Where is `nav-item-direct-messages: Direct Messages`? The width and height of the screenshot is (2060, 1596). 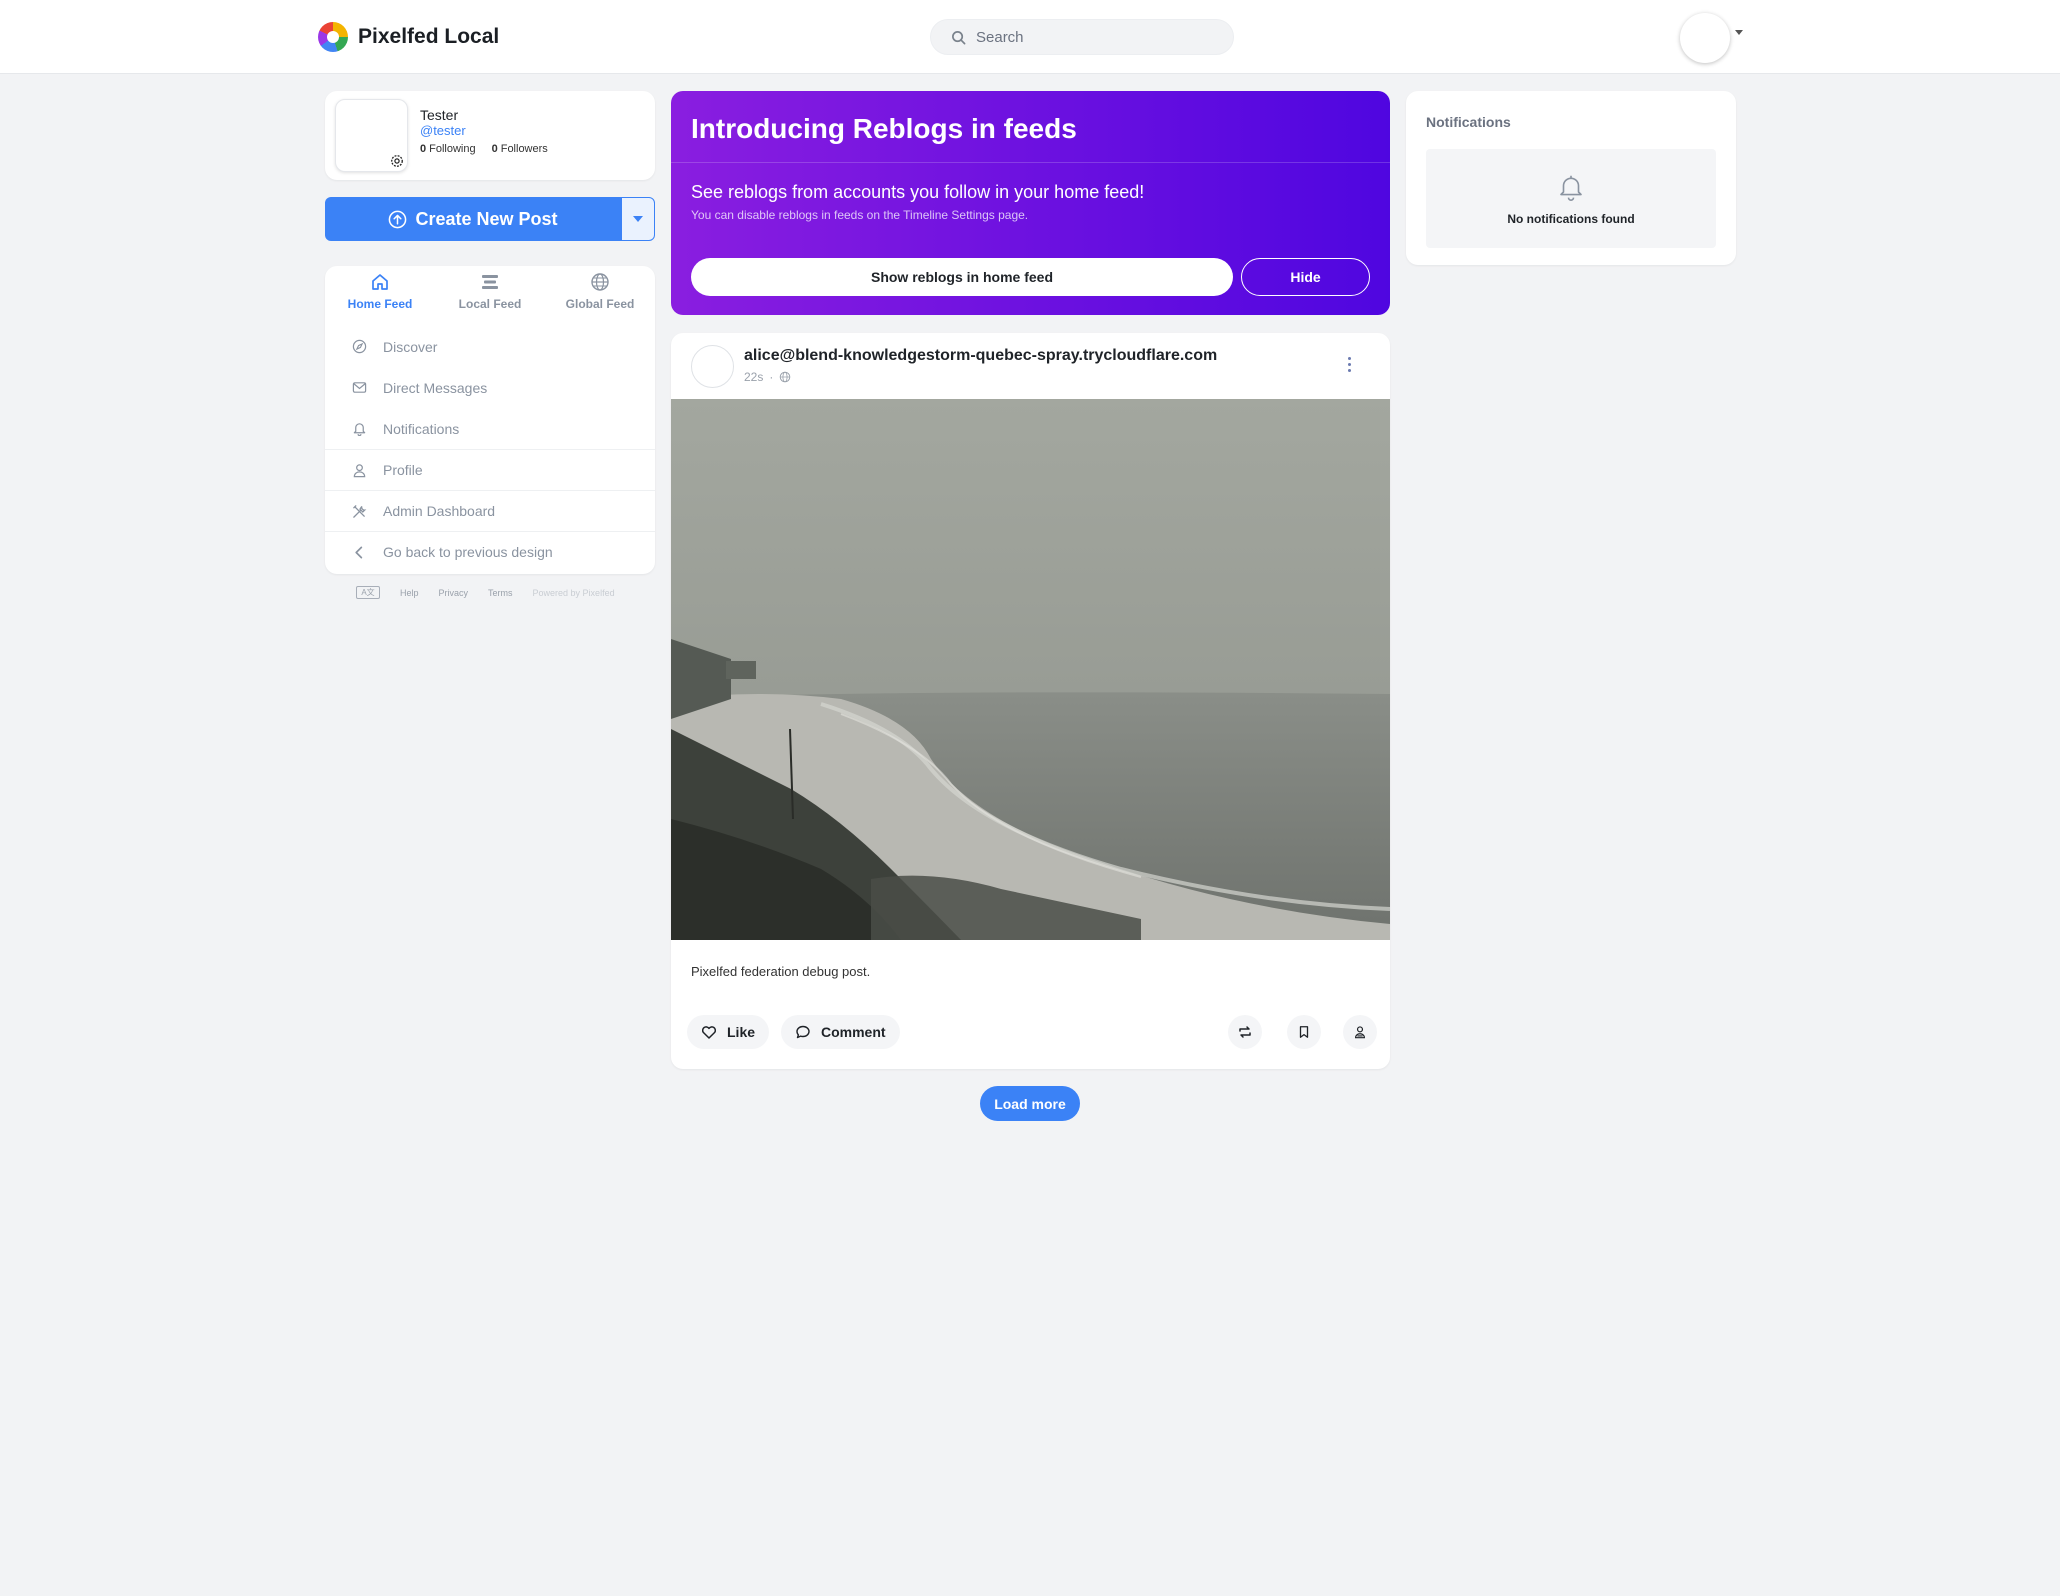 nav-item-direct-messages: Direct Messages is located at coordinates (490, 387).